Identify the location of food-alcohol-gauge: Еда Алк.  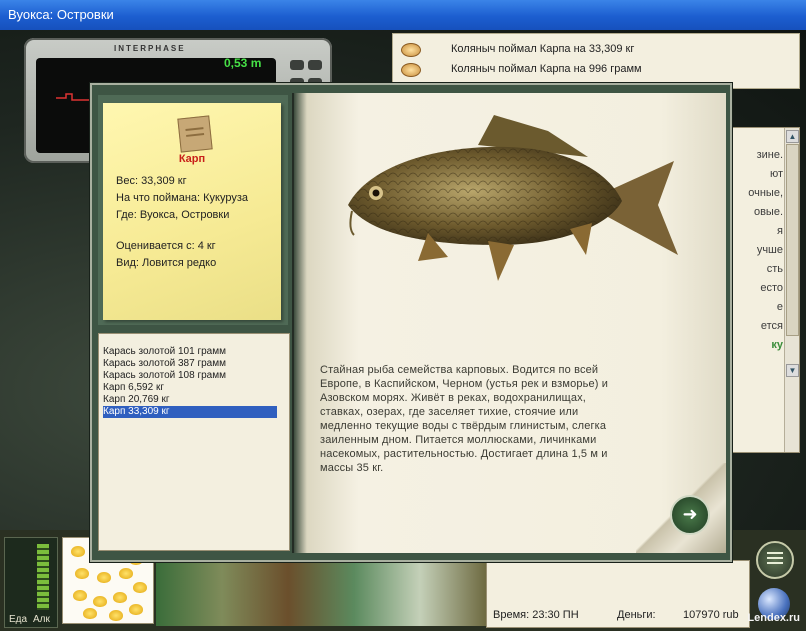
(31, 582).